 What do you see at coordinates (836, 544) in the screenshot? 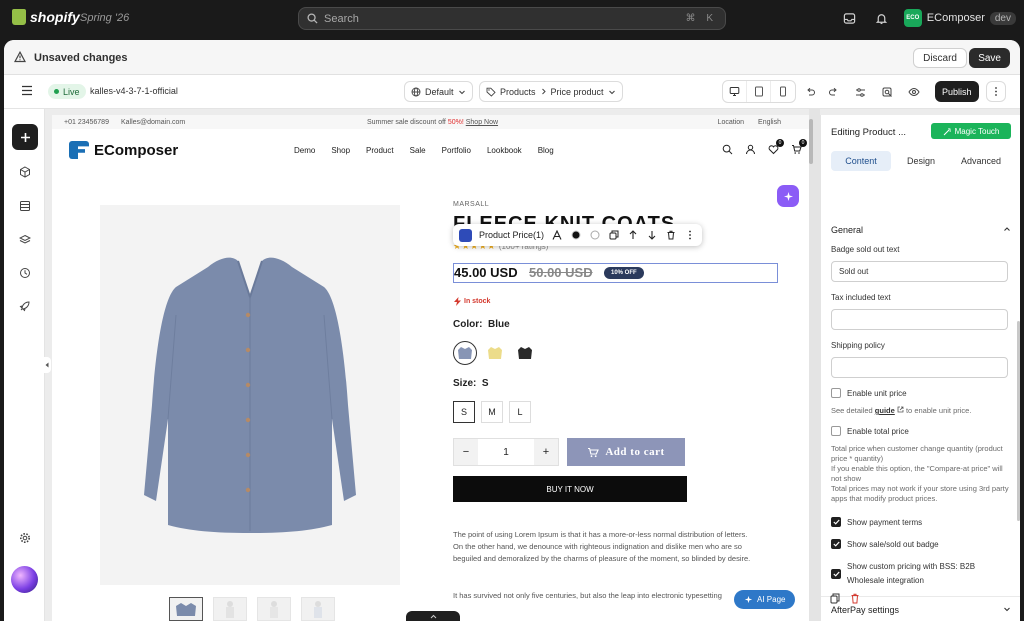
I see `sale-badge-checkbox` at bounding box center [836, 544].